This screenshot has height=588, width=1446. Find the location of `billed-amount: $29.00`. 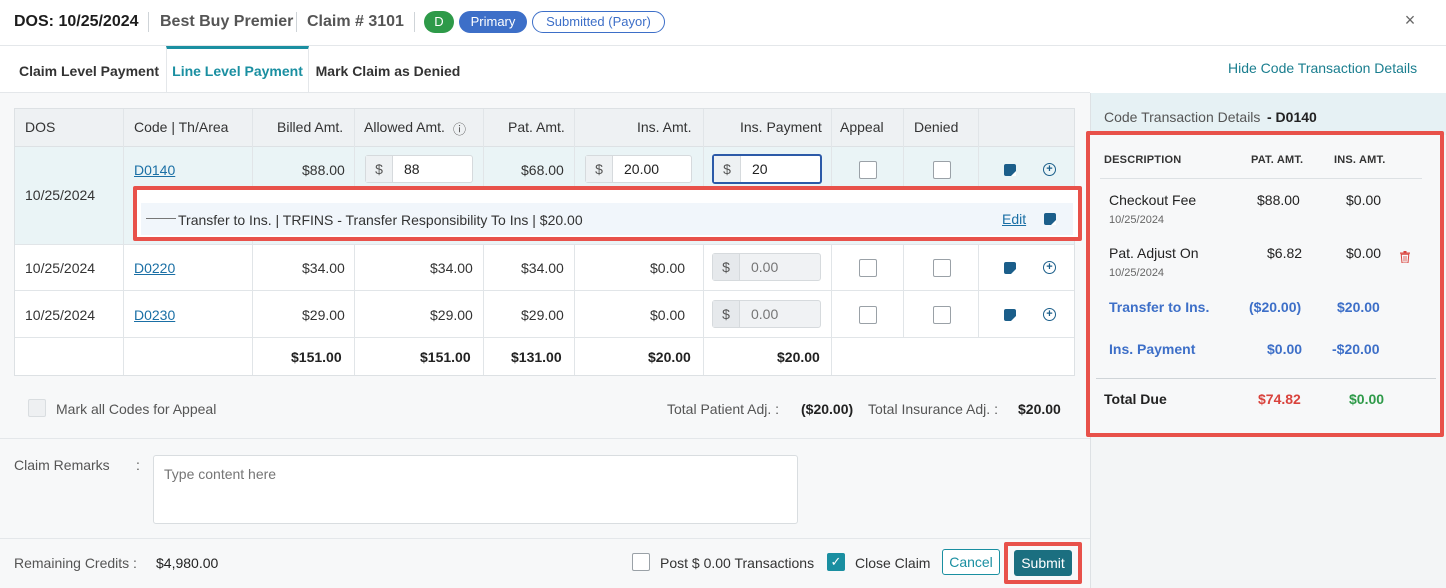

billed-amount: $29.00 is located at coordinates (323, 315).